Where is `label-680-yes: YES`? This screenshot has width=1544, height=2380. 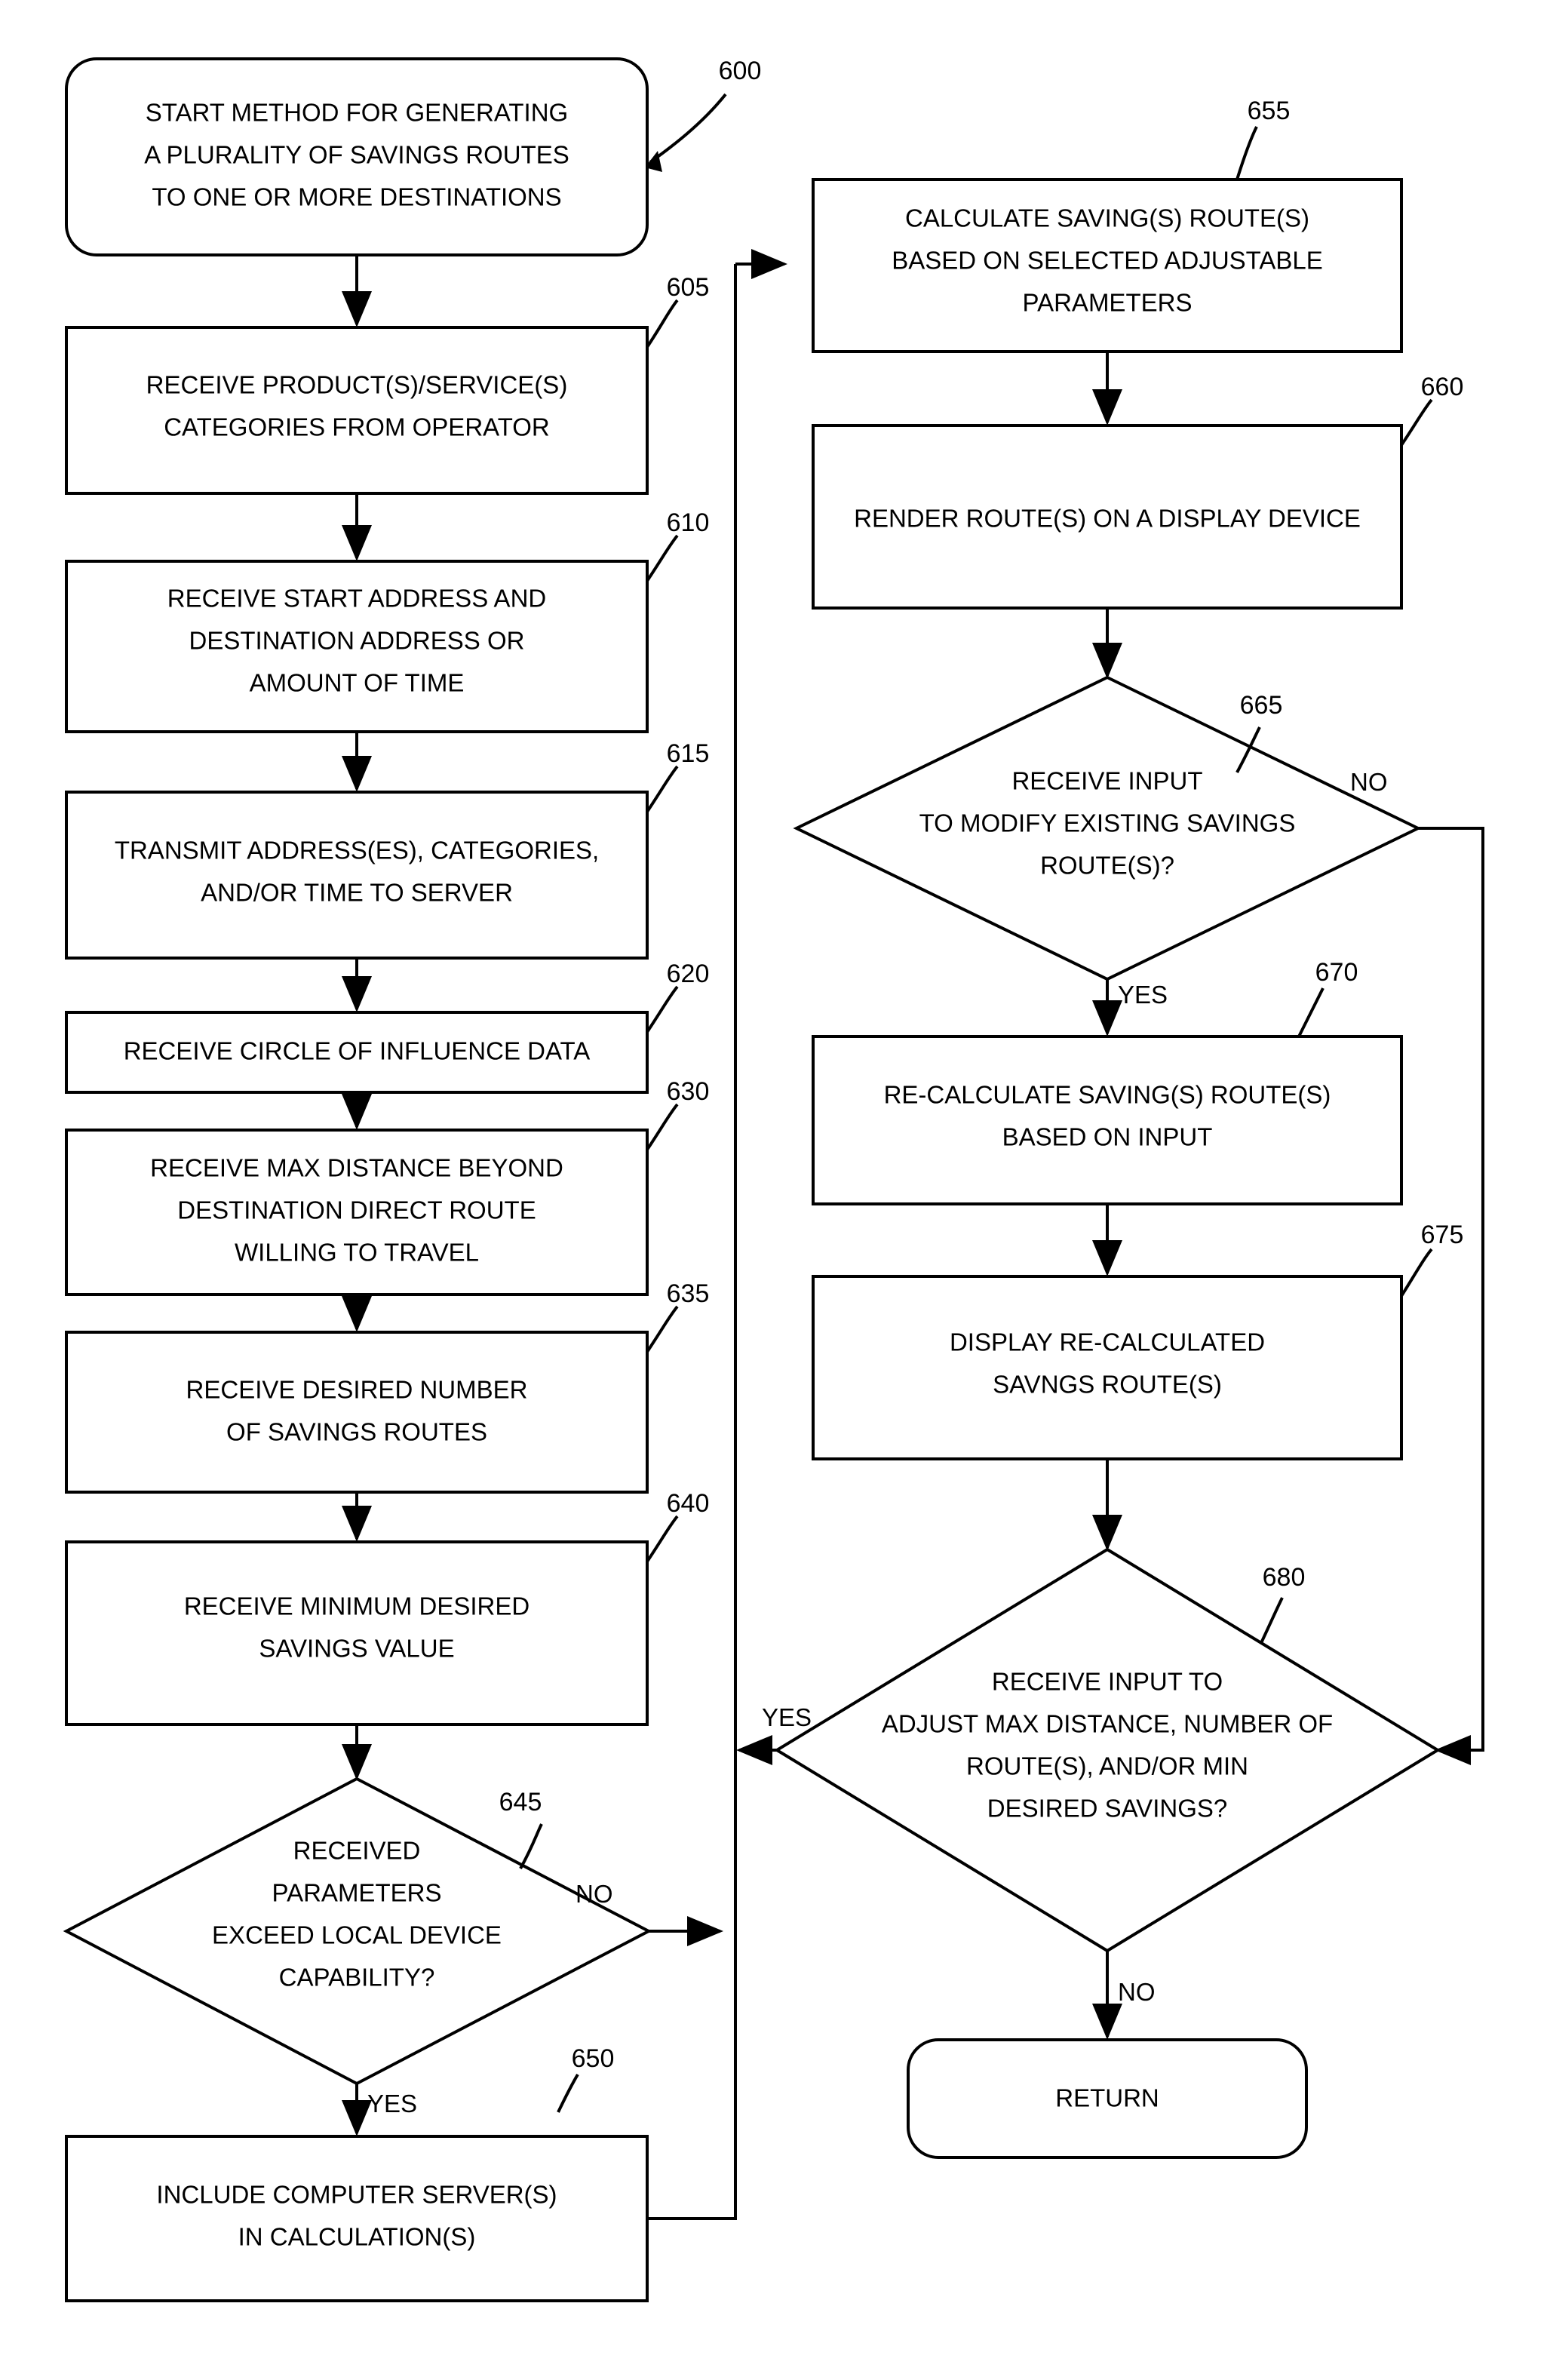
label-680-yes: YES is located at coordinates (787, 1717).